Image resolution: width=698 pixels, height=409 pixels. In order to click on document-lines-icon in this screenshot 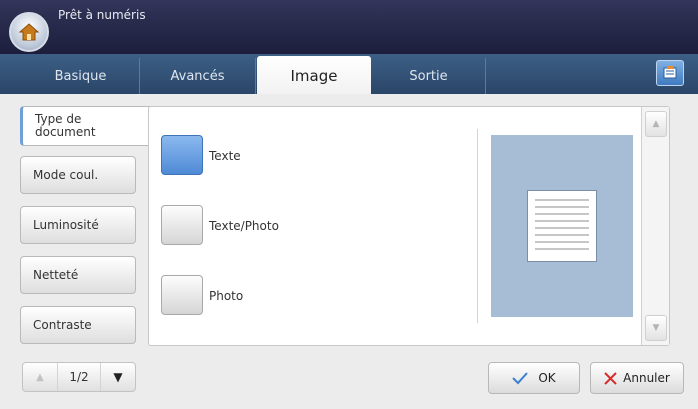, I will do `click(562, 226)`.